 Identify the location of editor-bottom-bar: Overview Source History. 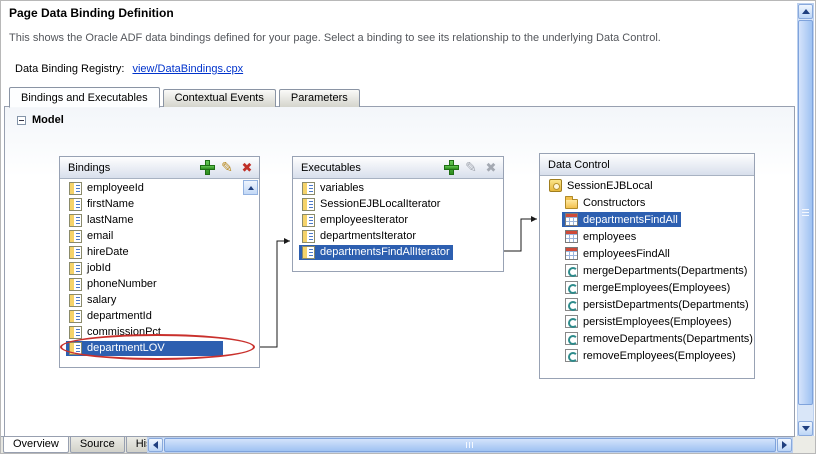
(408, 444).